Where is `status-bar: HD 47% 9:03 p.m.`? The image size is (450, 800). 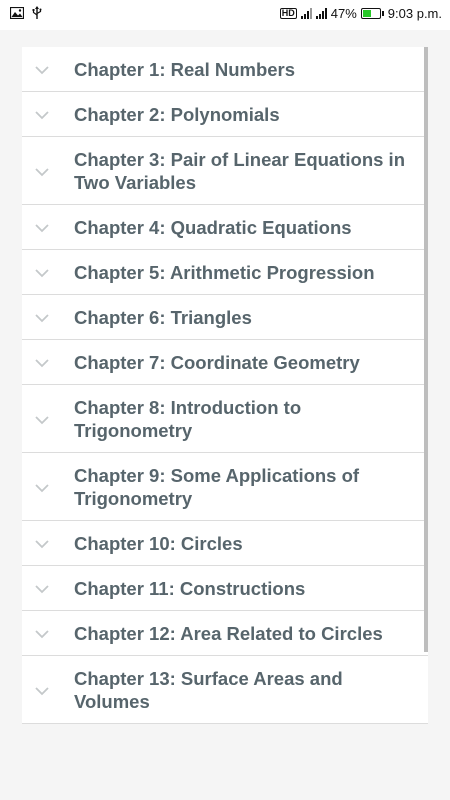
status-bar: HD 47% 9:03 p.m. is located at coordinates (225, 15).